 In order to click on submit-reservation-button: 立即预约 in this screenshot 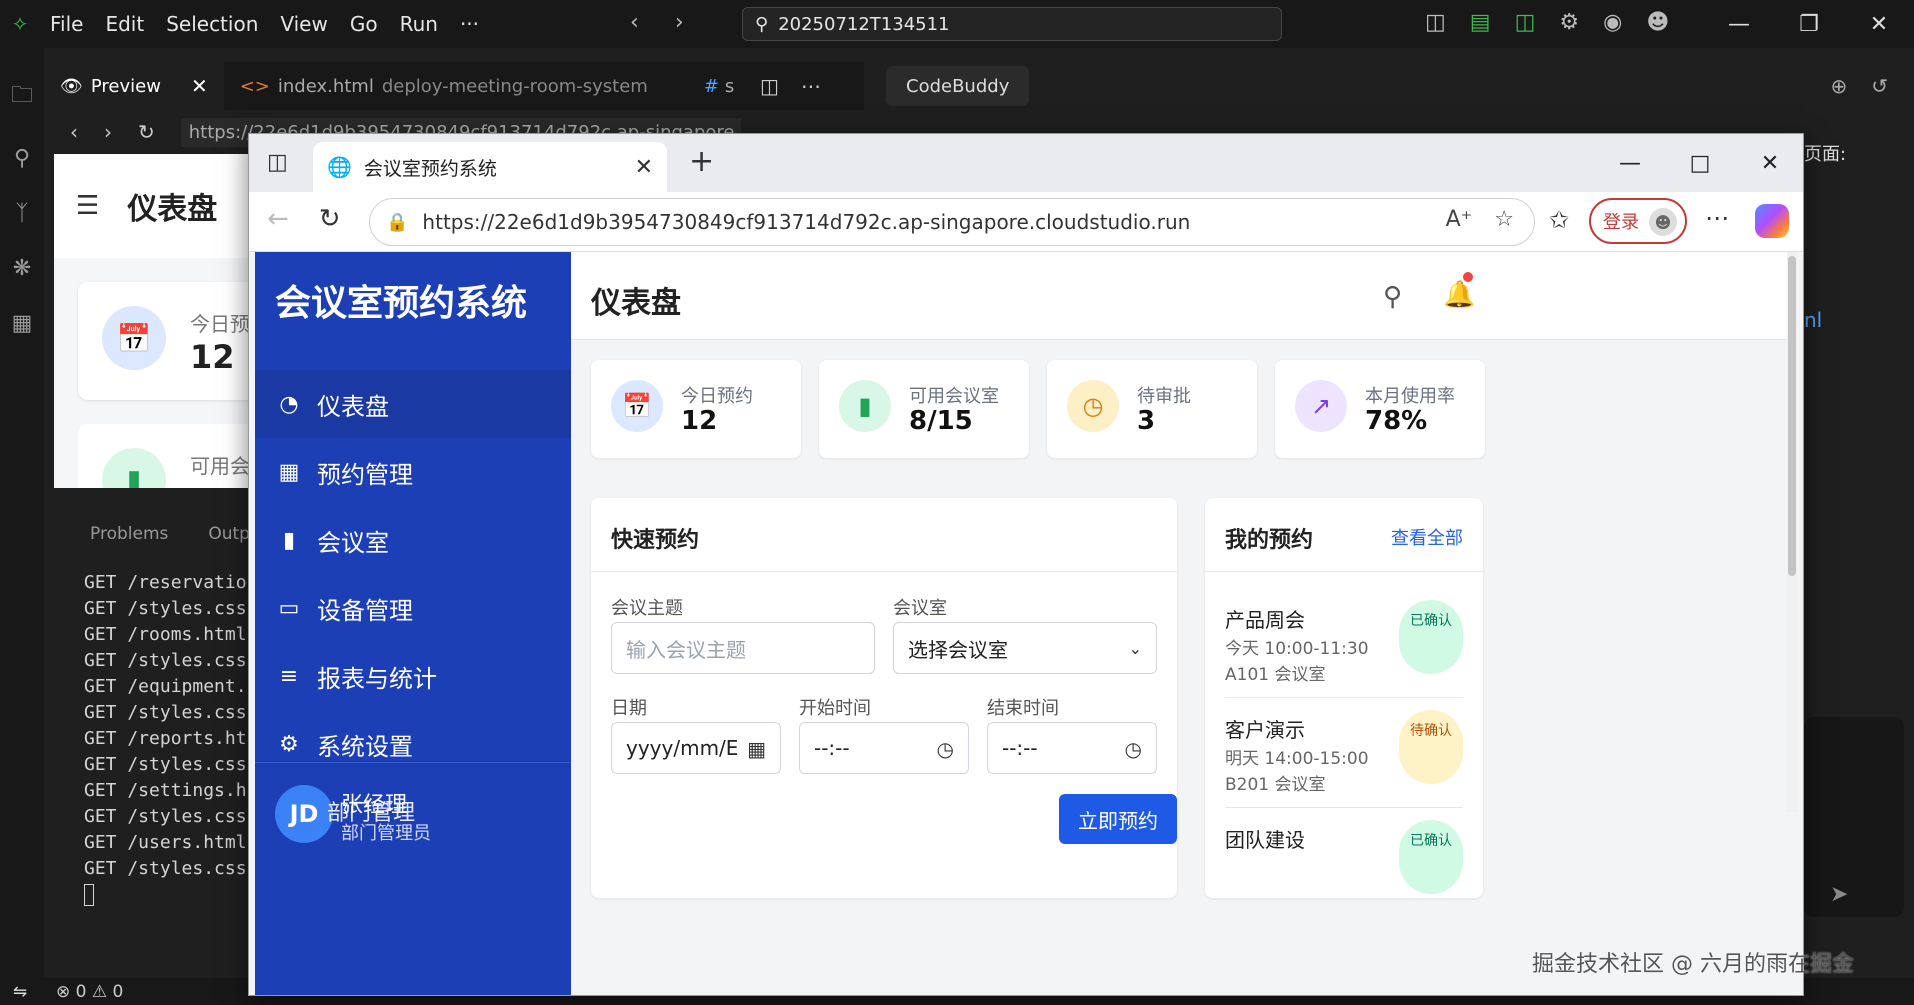, I will do `click(1118, 819)`.